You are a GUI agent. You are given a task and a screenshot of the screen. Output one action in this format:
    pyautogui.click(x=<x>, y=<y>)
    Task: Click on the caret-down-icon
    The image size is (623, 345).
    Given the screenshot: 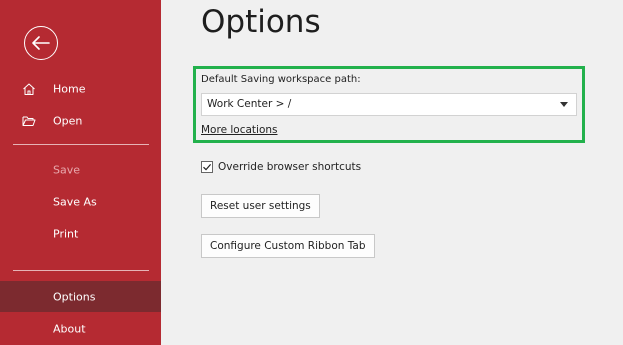 What is the action you would take?
    pyautogui.click(x=564, y=104)
    